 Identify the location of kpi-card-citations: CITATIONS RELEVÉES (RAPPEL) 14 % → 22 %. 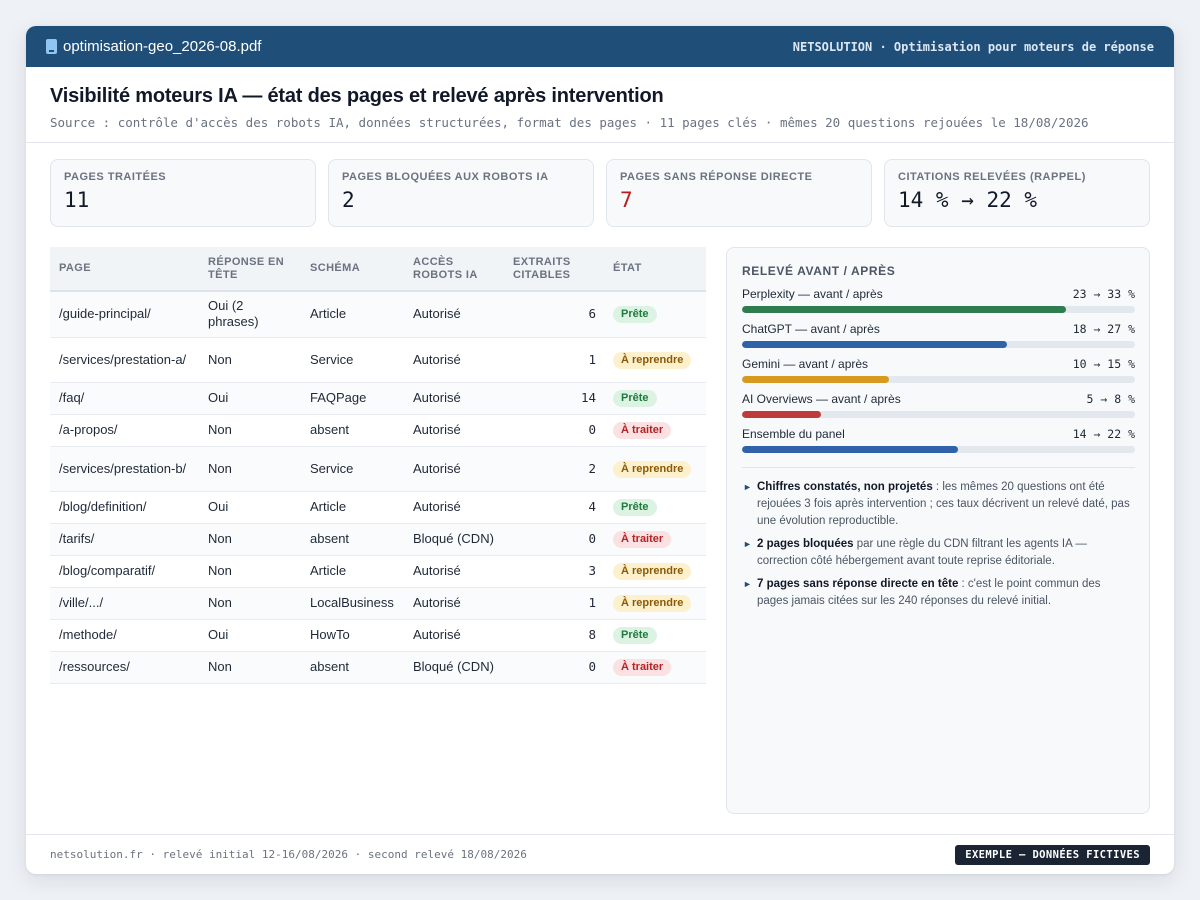
(1017, 193).